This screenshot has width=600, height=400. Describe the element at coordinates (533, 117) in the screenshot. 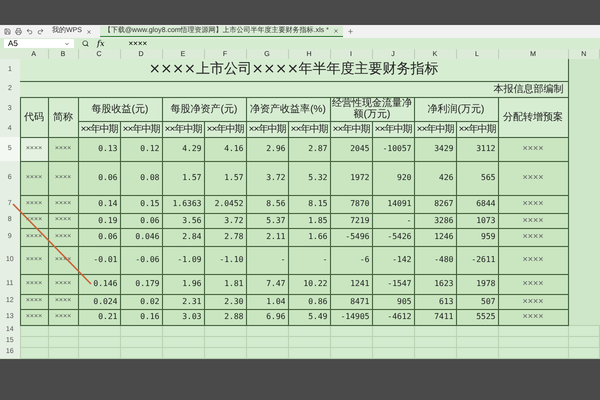

I see `header-cell: 分配转增预案` at that location.